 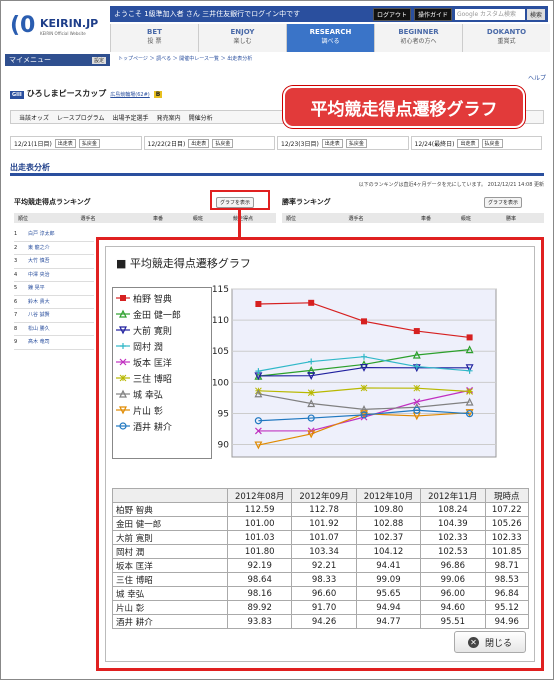 What do you see at coordinates (240, 200) in the screenshot?
I see `highlight-box` at bounding box center [240, 200].